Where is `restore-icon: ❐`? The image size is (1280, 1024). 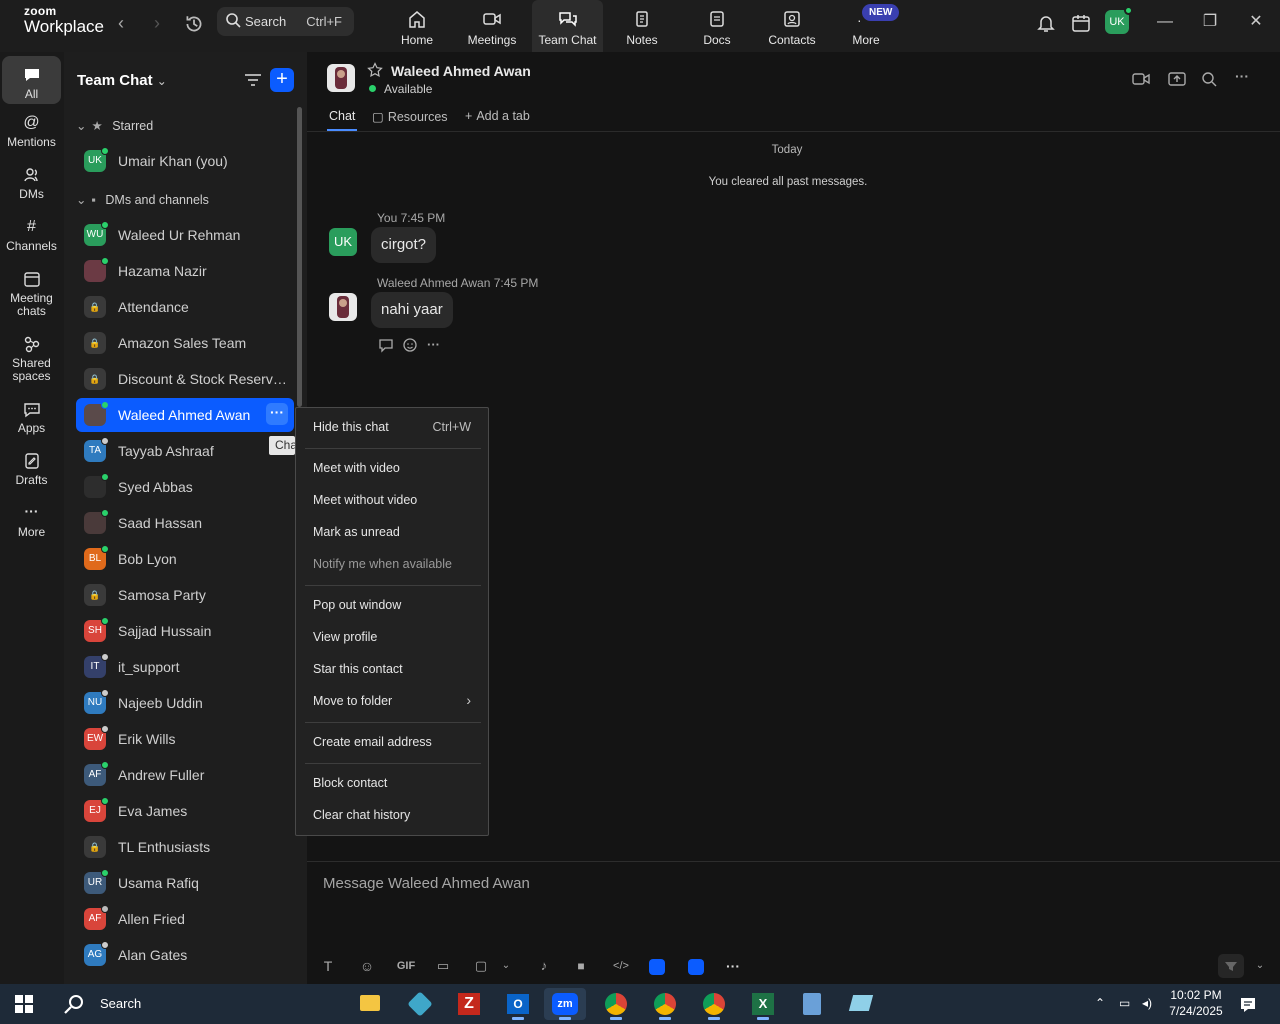
restore-icon: ❐ is located at coordinates (1210, 22).